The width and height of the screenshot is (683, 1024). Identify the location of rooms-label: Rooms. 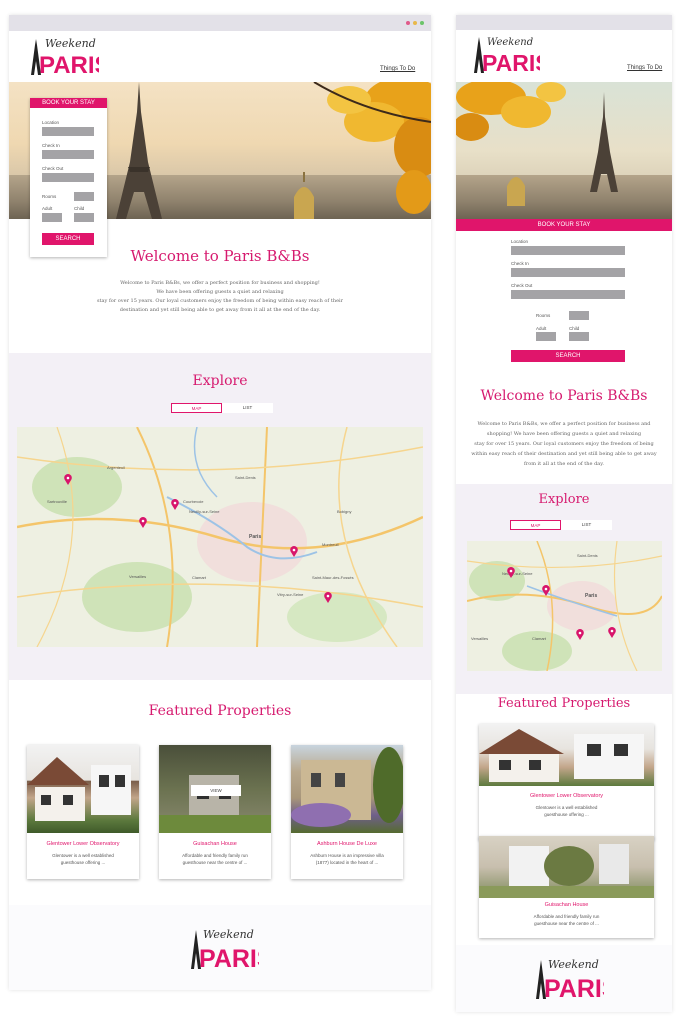
(543, 315).